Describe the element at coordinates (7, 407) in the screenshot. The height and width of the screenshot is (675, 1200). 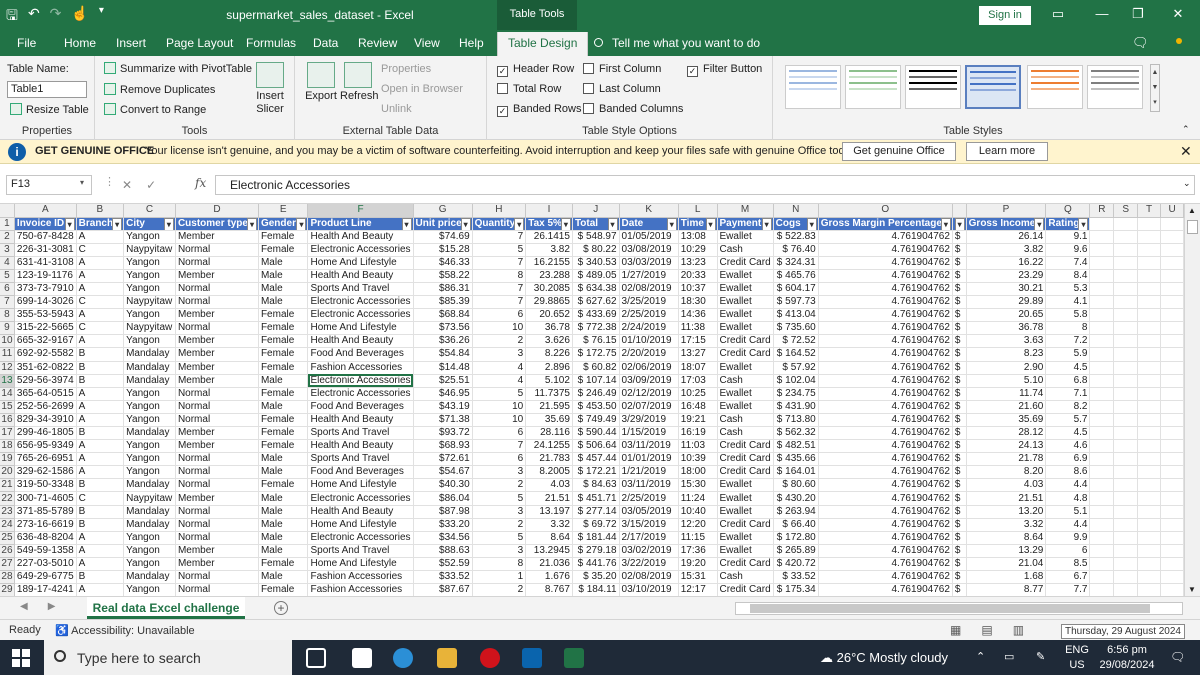
I see `row-header: 15` at that location.